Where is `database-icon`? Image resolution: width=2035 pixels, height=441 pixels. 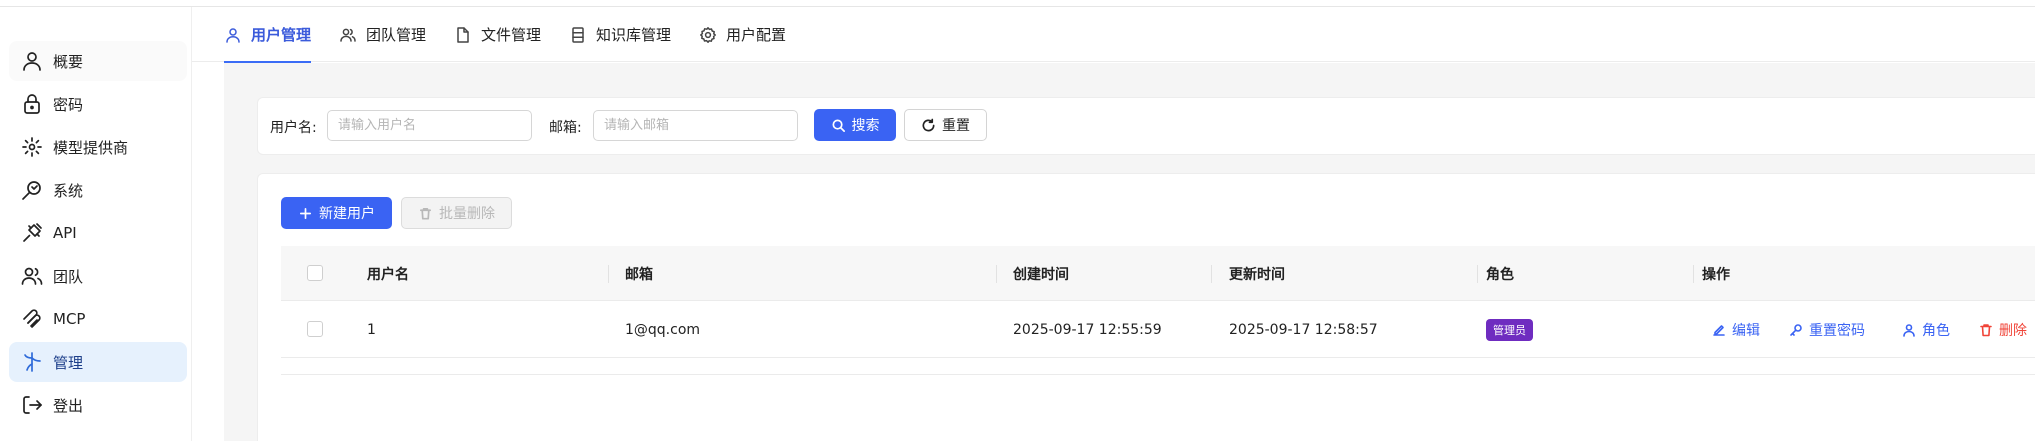
database-icon is located at coordinates (578, 35).